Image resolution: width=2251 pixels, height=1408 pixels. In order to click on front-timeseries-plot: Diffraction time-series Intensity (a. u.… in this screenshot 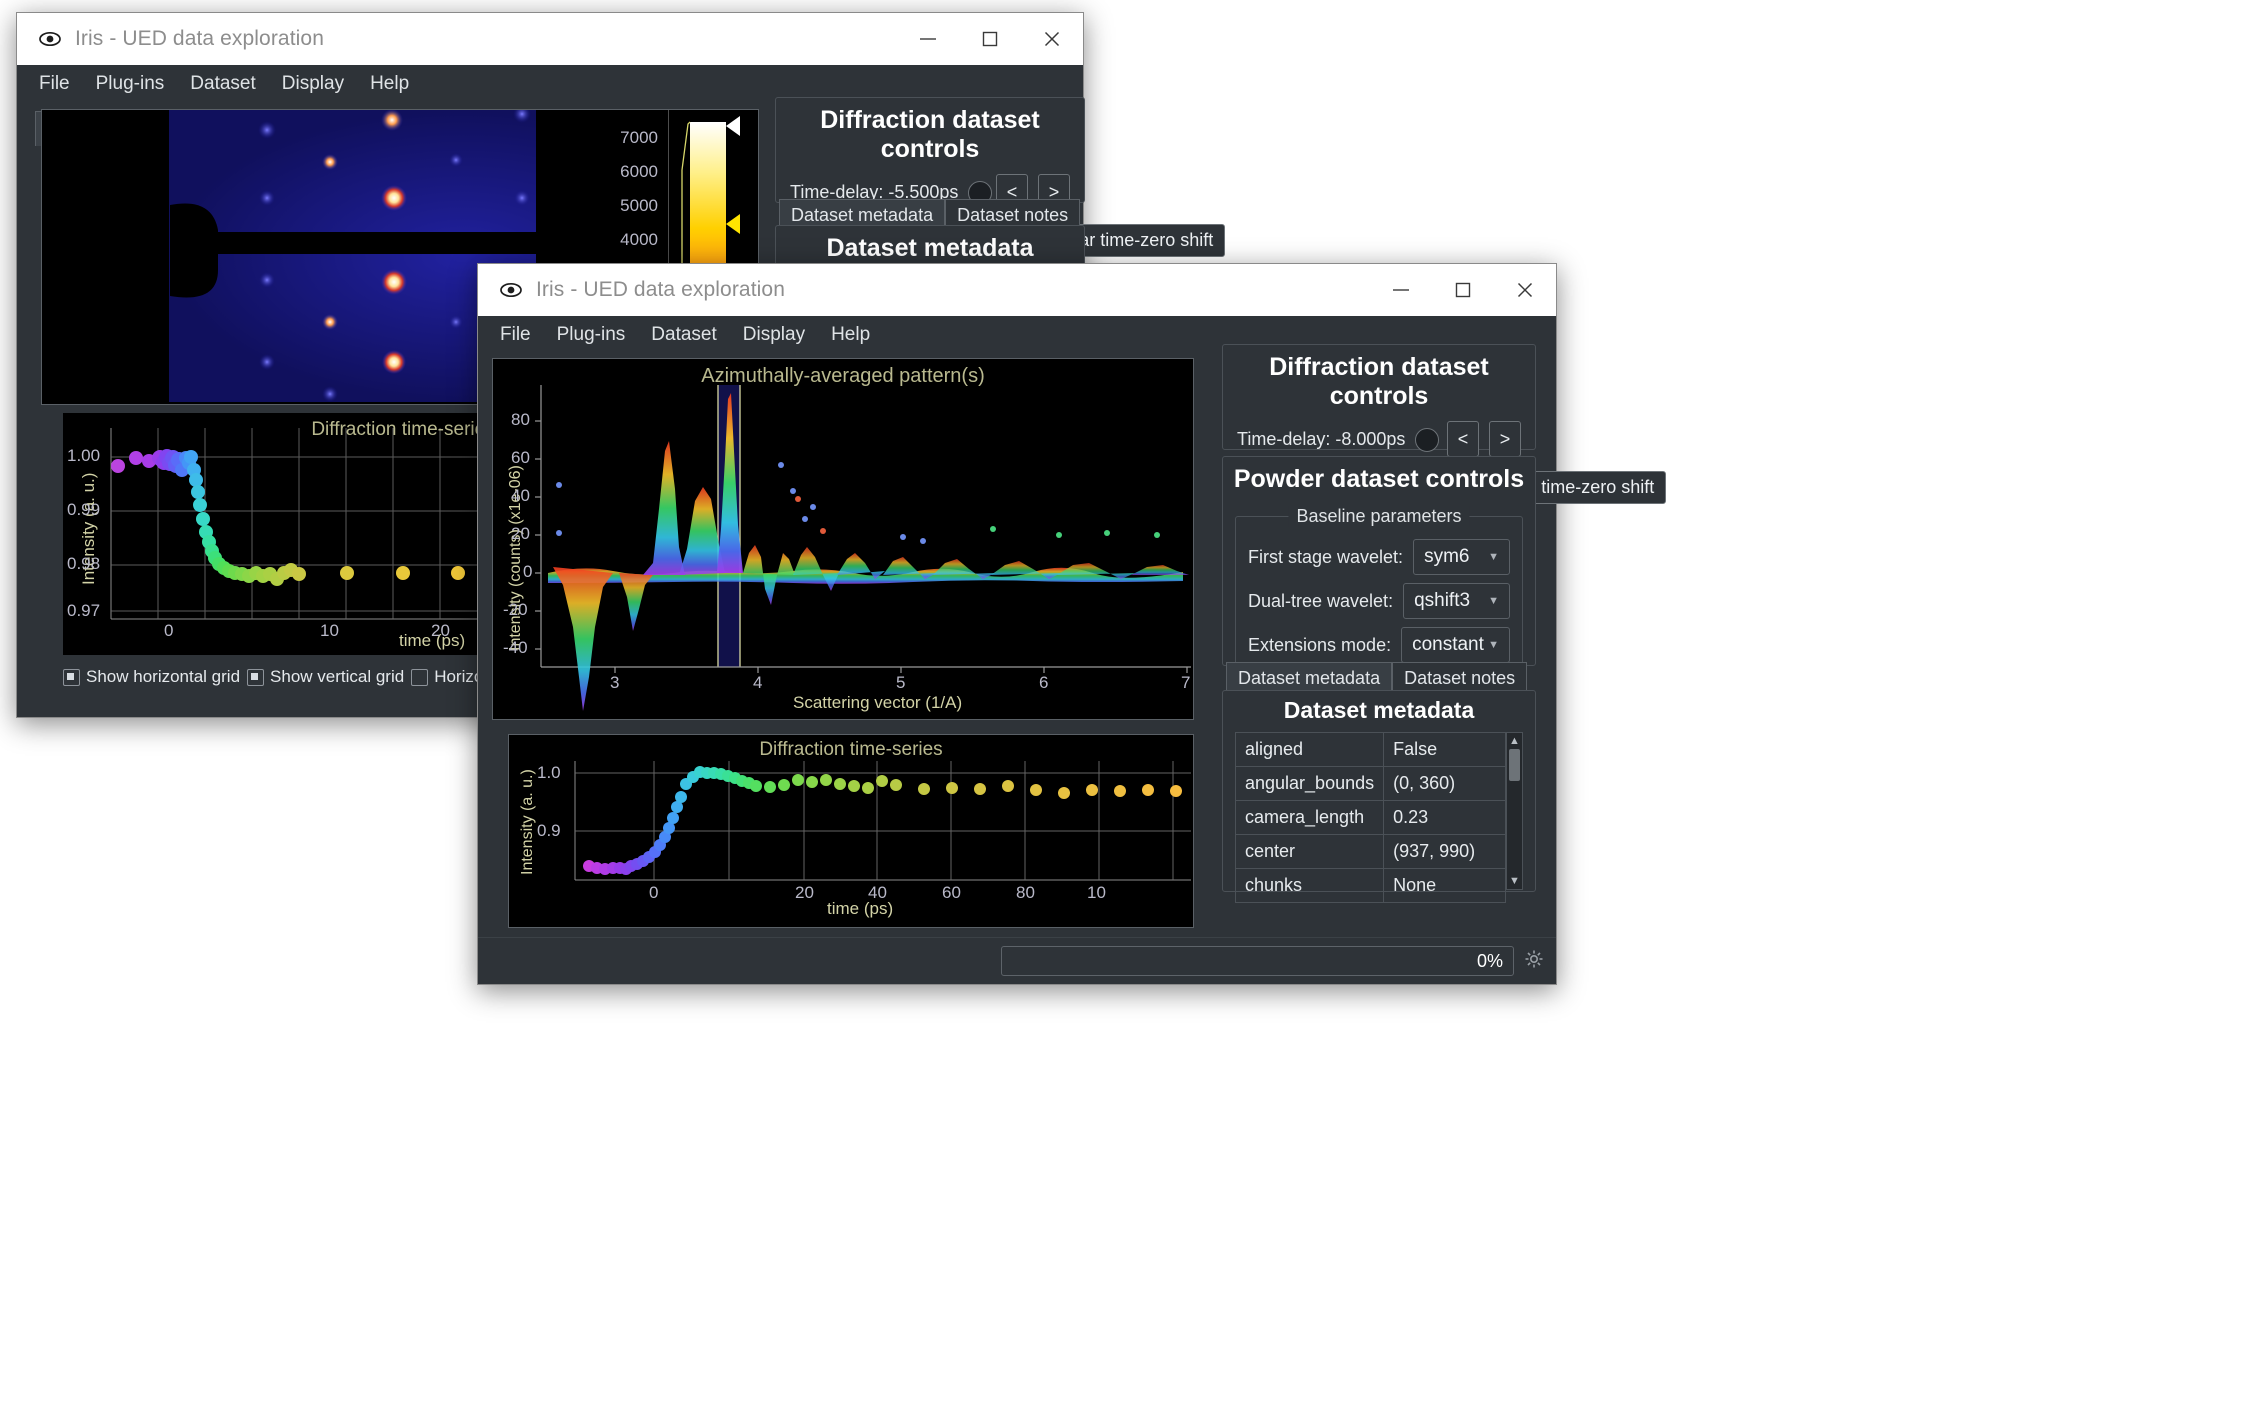, I will do `click(851, 831)`.